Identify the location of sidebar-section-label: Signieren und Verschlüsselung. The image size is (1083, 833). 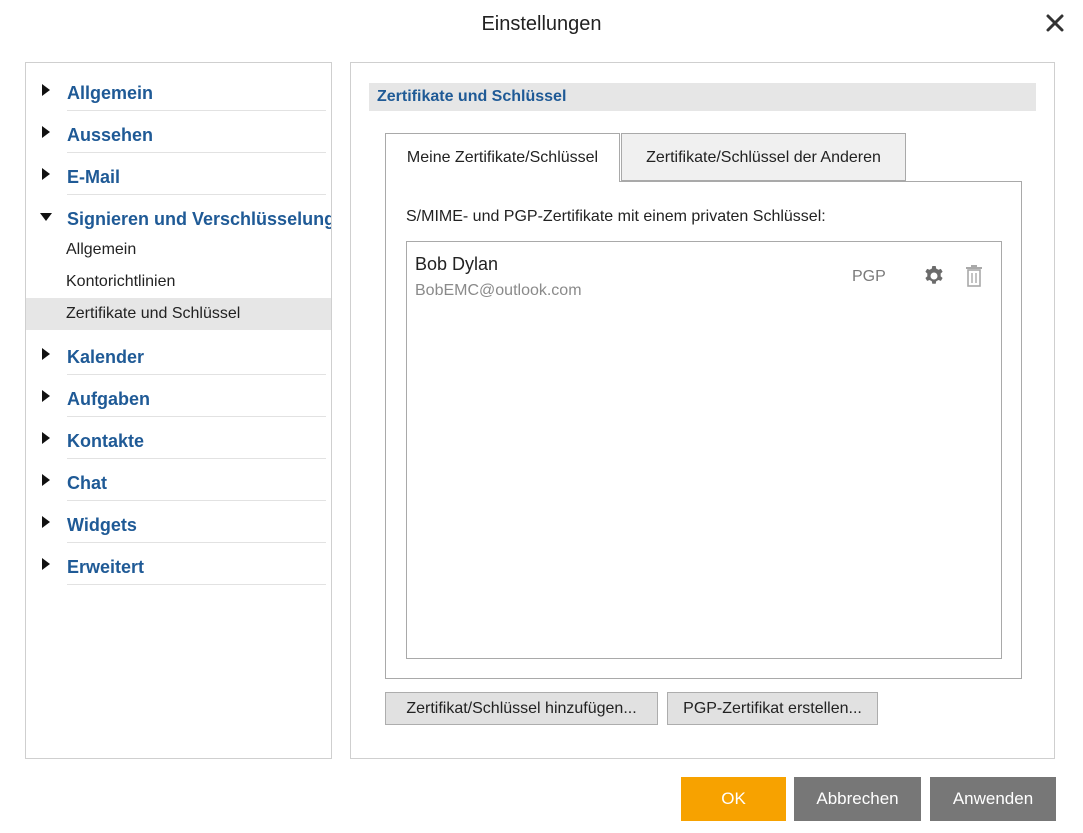
(199, 219).